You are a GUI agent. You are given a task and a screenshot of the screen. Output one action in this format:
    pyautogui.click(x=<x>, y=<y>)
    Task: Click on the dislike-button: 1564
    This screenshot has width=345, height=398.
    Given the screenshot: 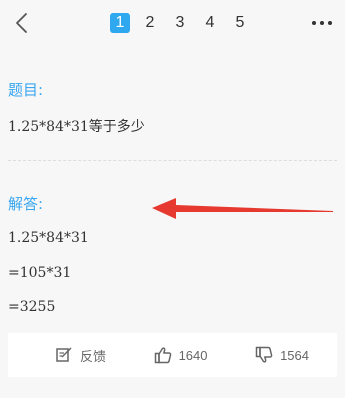 What is the action you would take?
    pyautogui.click(x=281, y=355)
    